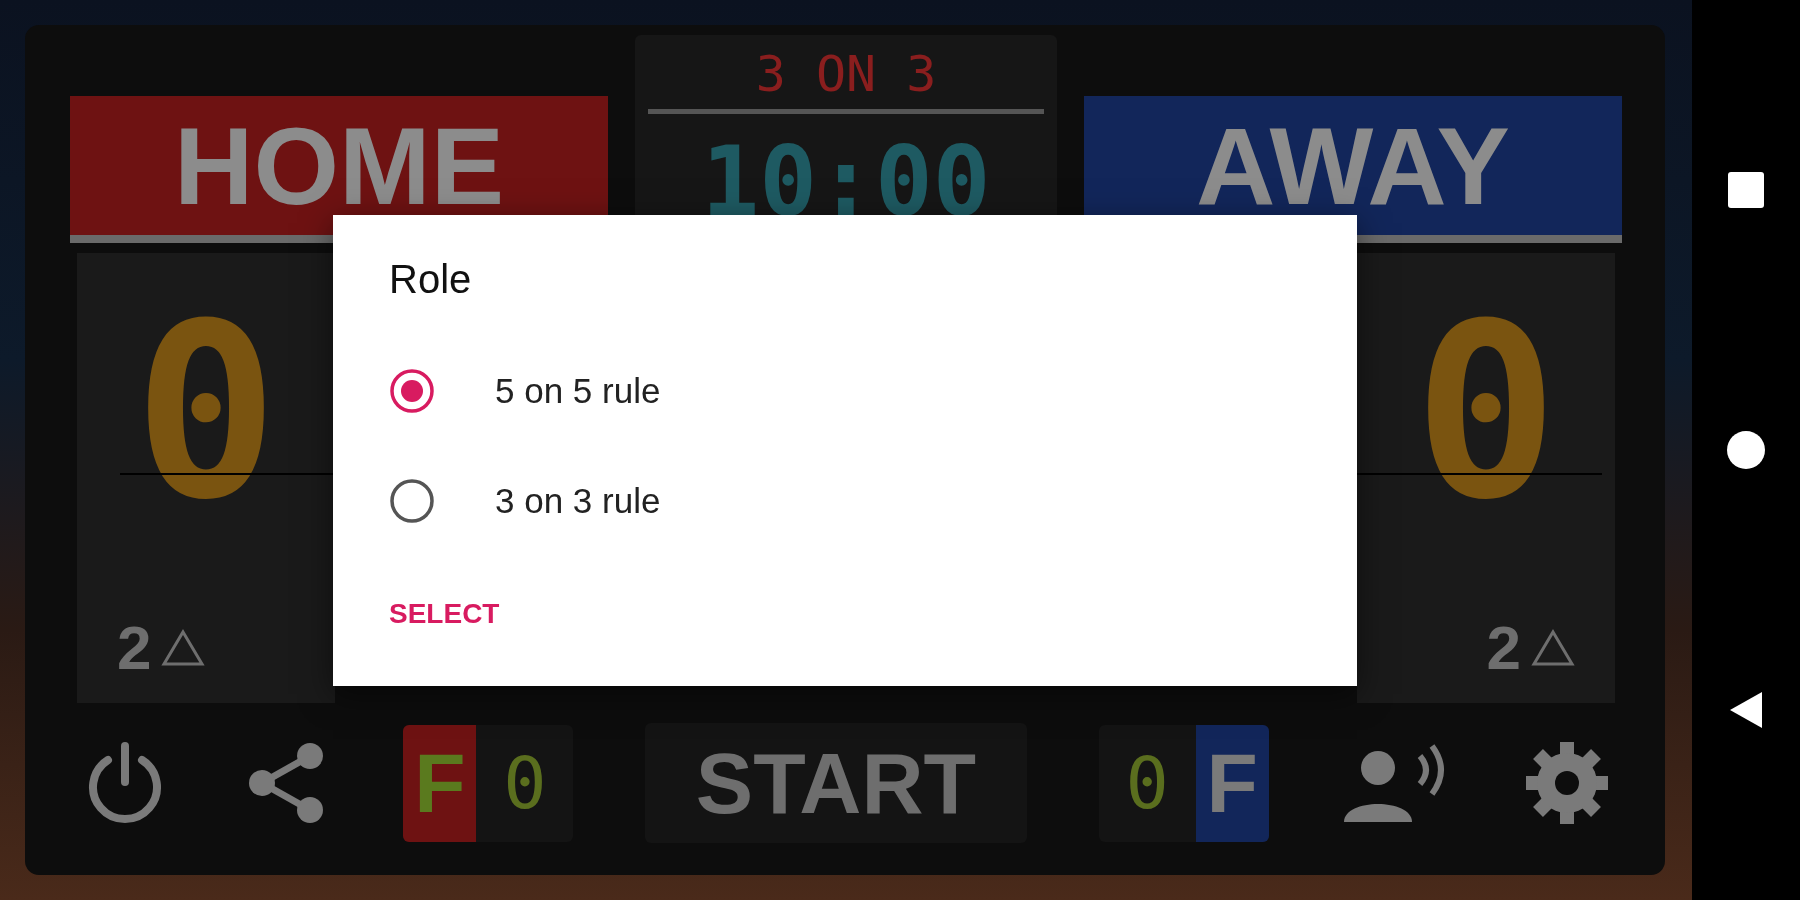  Describe the element at coordinates (339, 169) in the screenshot. I see `team-banner: HOME` at that location.